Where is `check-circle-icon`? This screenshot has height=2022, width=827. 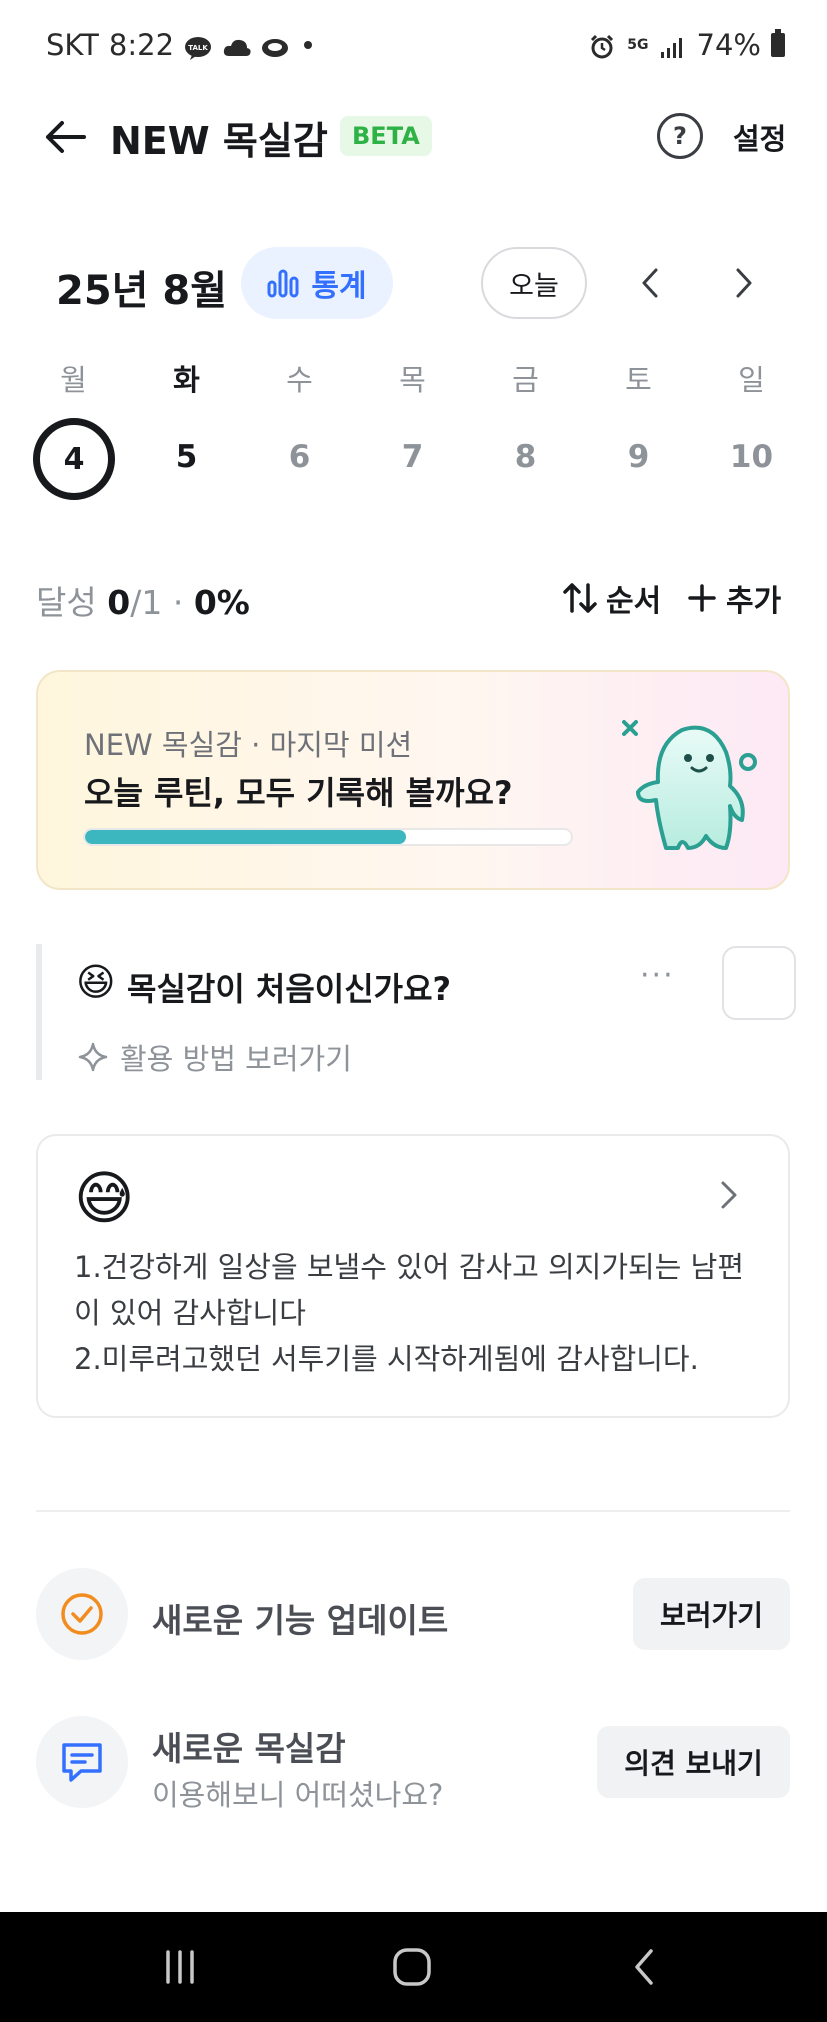
check-circle-icon is located at coordinates (82, 1614).